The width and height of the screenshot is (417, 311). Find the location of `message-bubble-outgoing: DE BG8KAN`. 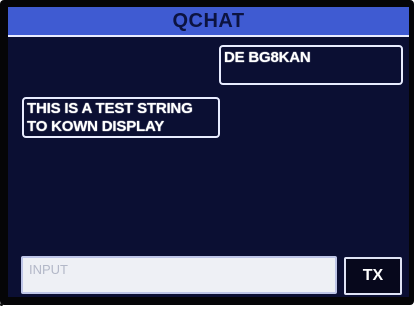

message-bubble-outgoing: DE BG8KAN is located at coordinates (311, 65).